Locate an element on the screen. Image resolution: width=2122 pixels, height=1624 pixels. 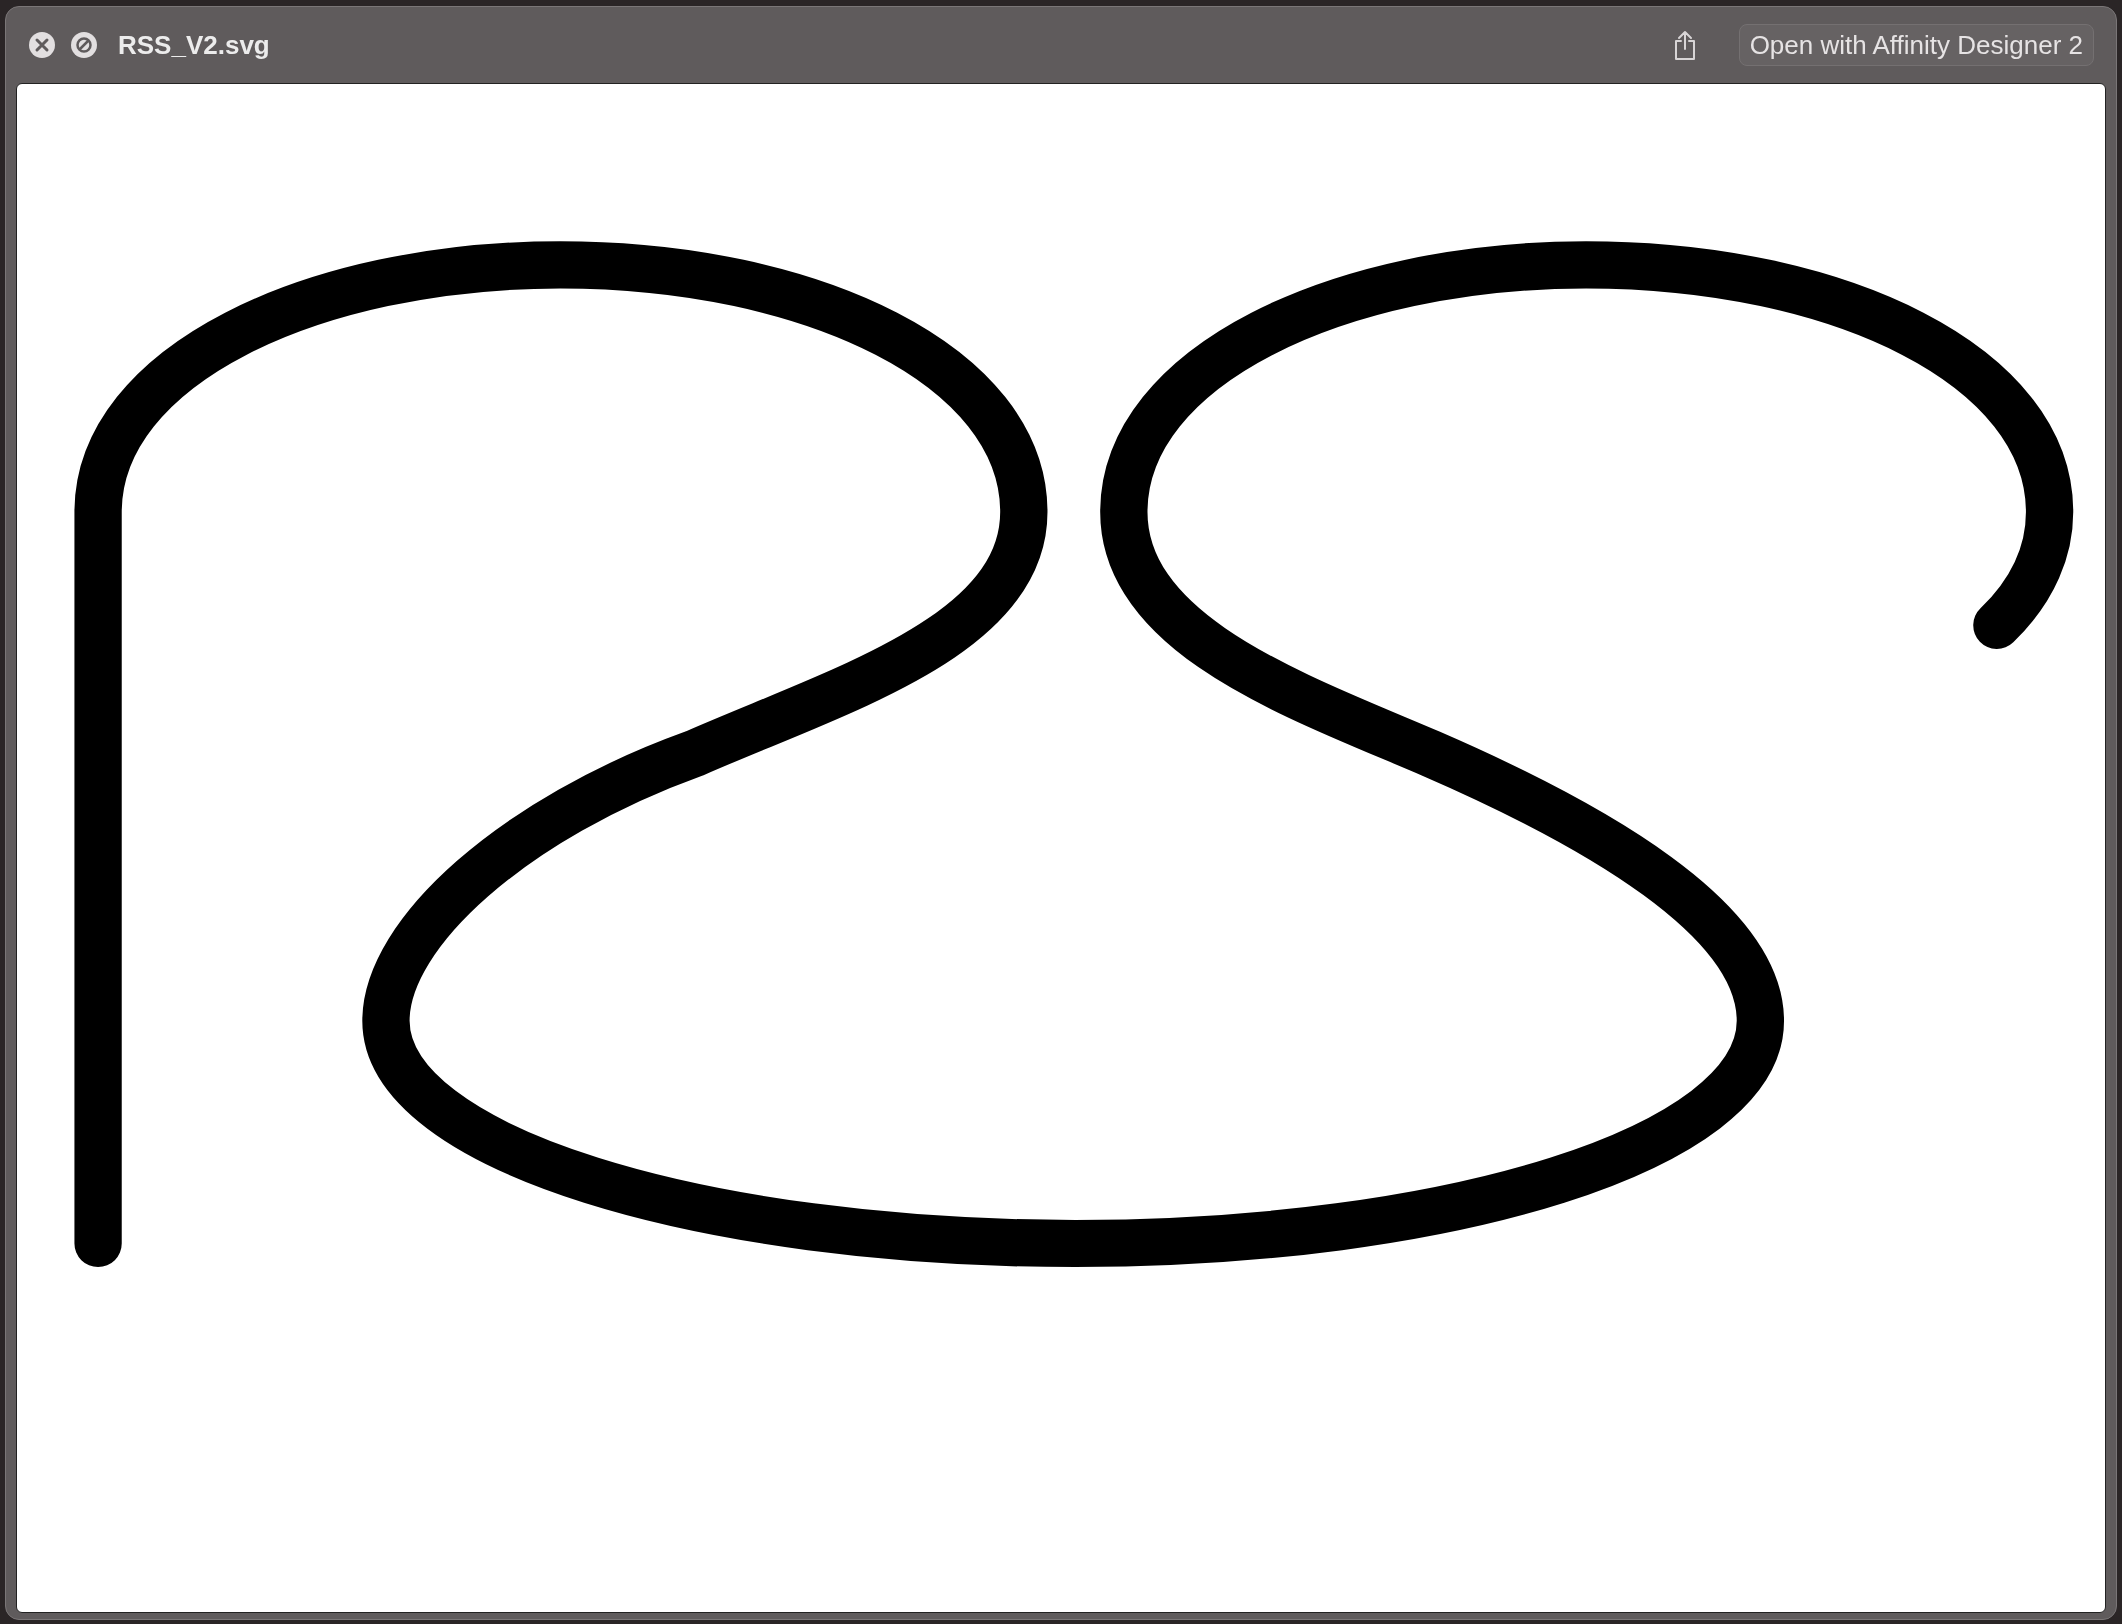
share-icon is located at coordinates (1684, 45).